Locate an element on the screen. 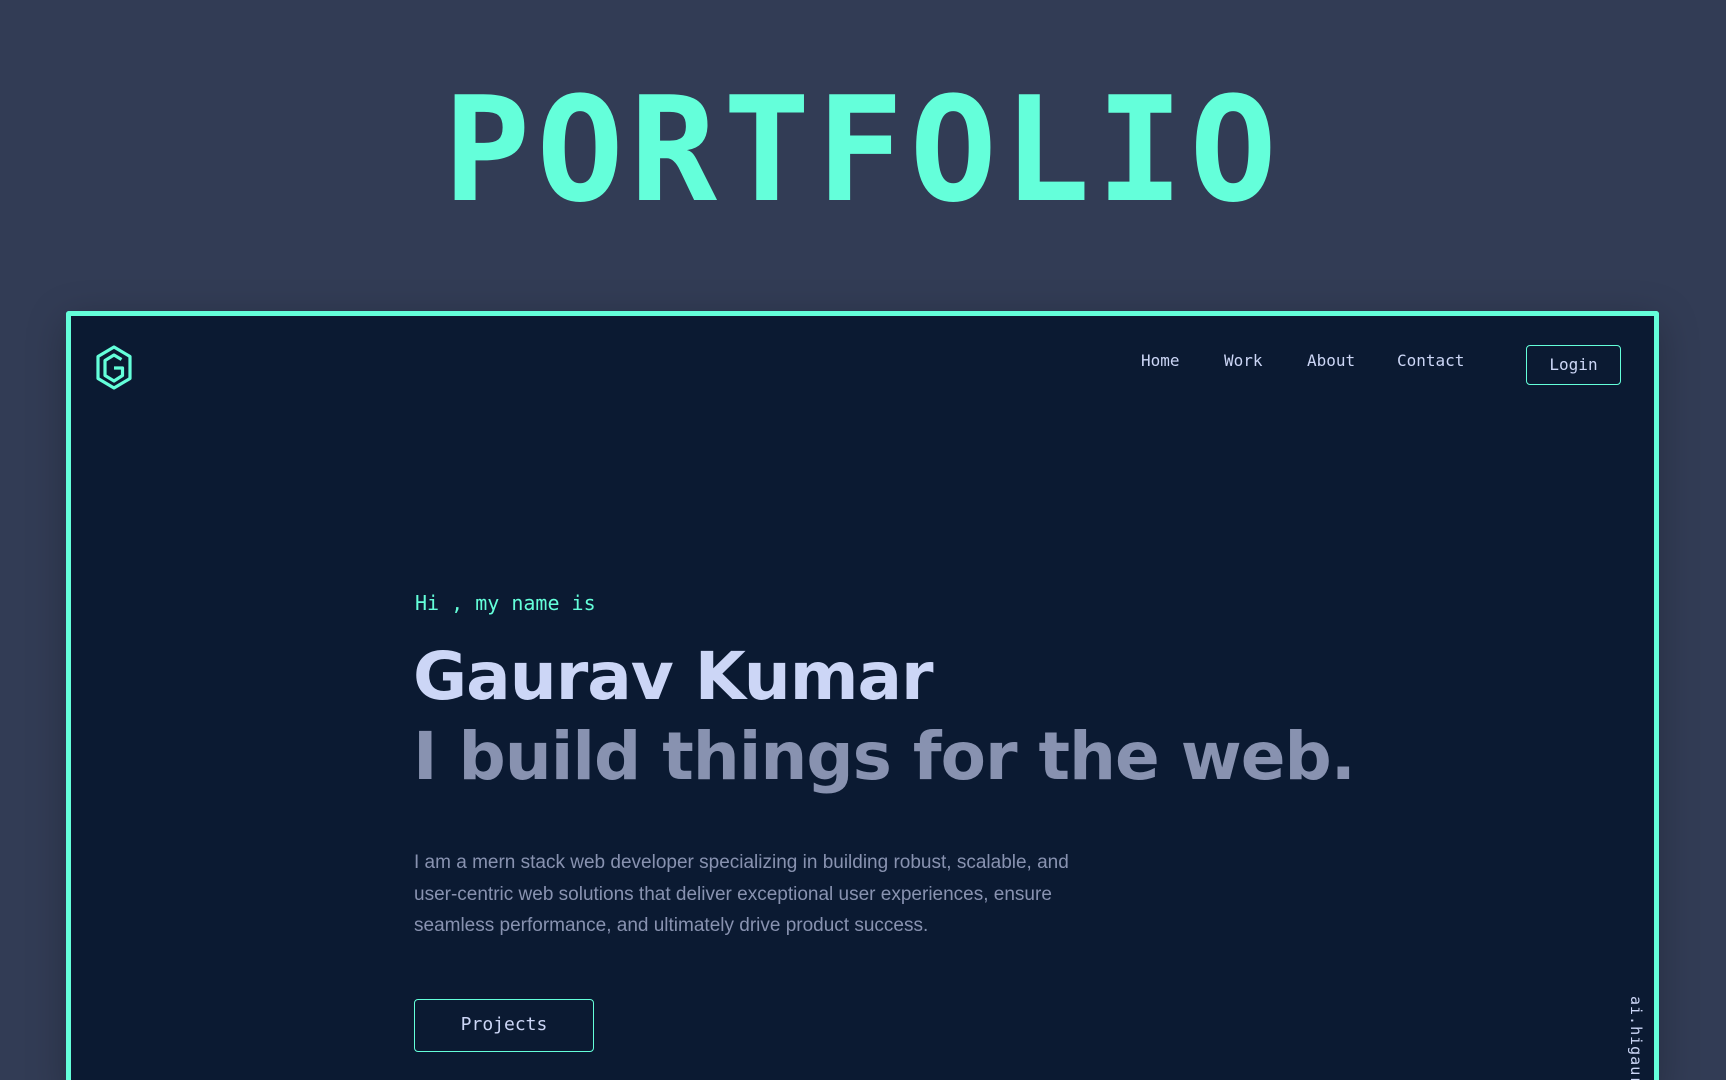  hero-name: Gaurav Kumar is located at coordinates (673, 676).